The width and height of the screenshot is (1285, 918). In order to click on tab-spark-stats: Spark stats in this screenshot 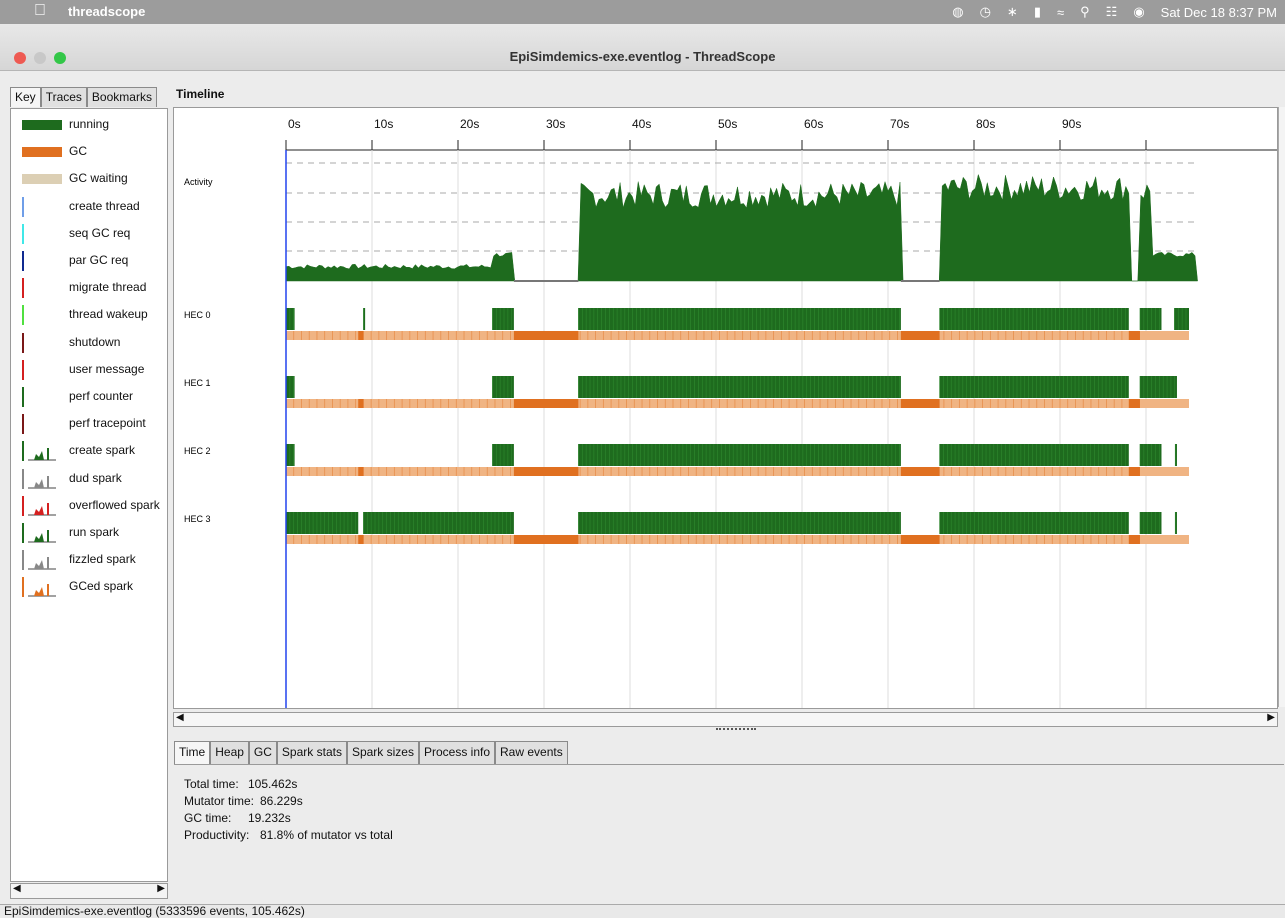, I will do `click(311, 752)`.